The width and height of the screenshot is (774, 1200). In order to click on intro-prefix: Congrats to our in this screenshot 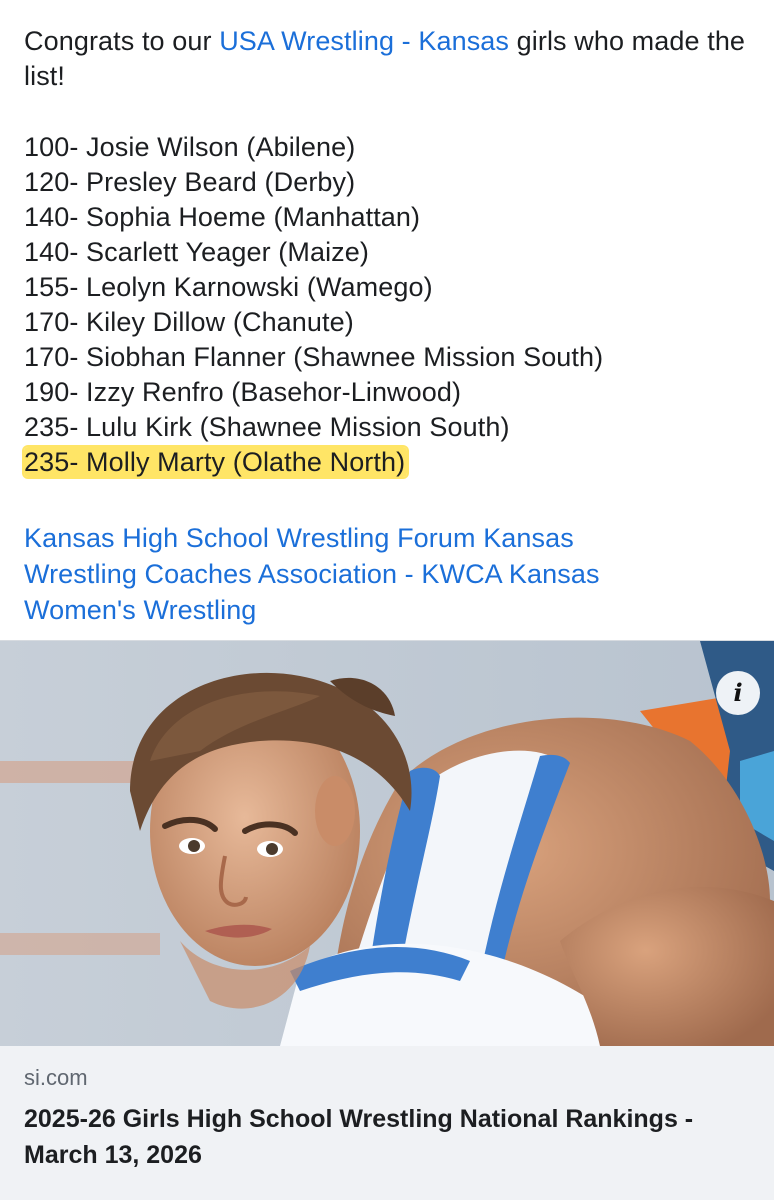, I will do `click(122, 41)`.